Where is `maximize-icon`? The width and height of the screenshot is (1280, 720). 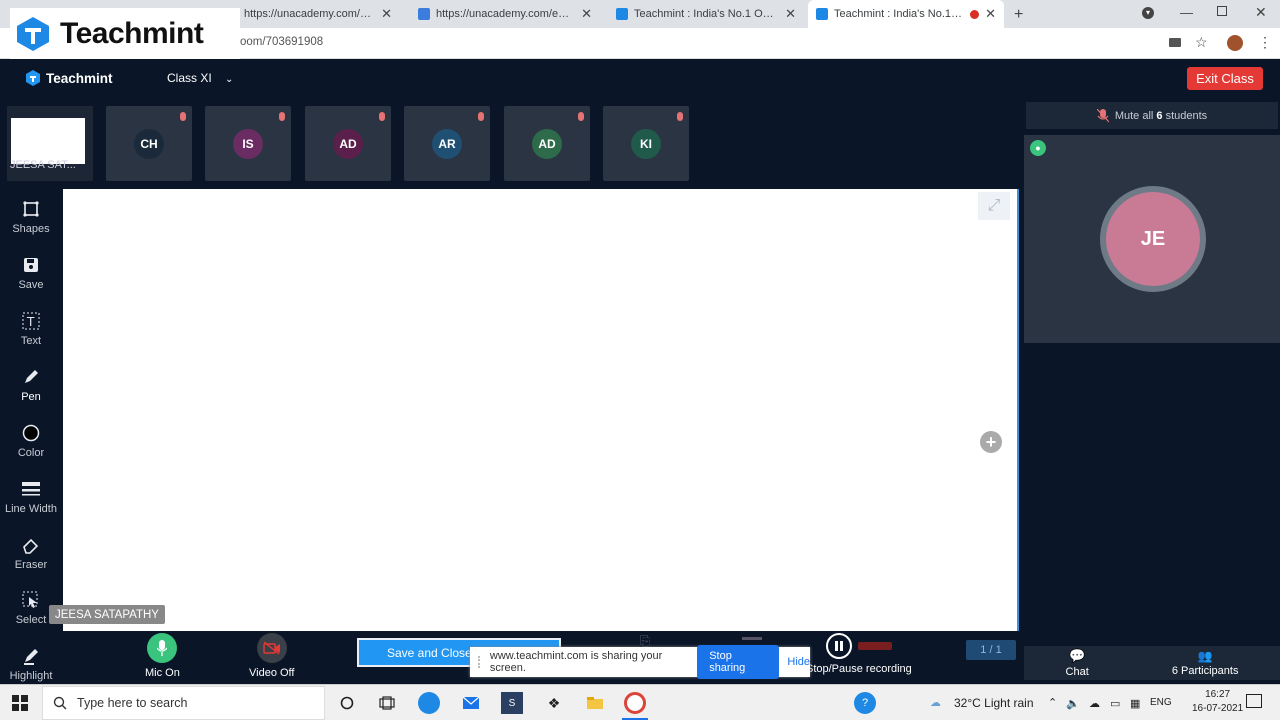 maximize-icon is located at coordinates (1222, 11).